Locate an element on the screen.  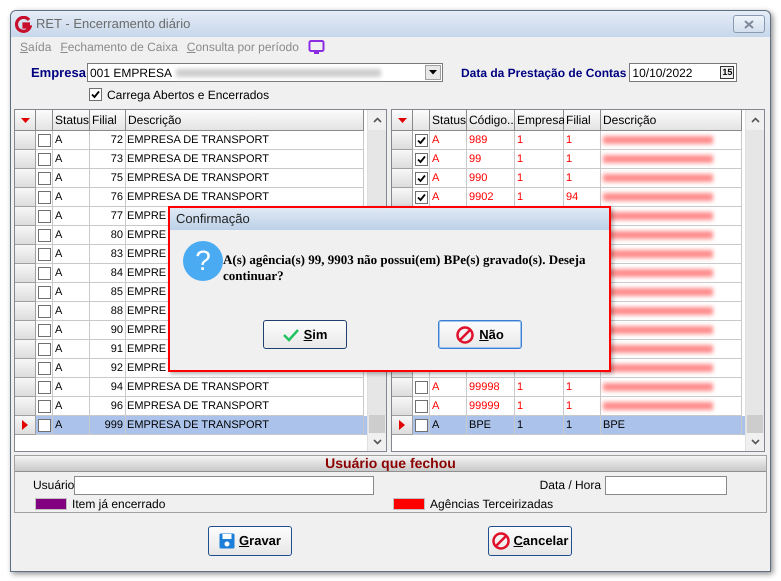
legend-label: Item já encerrado is located at coordinates (119, 504).